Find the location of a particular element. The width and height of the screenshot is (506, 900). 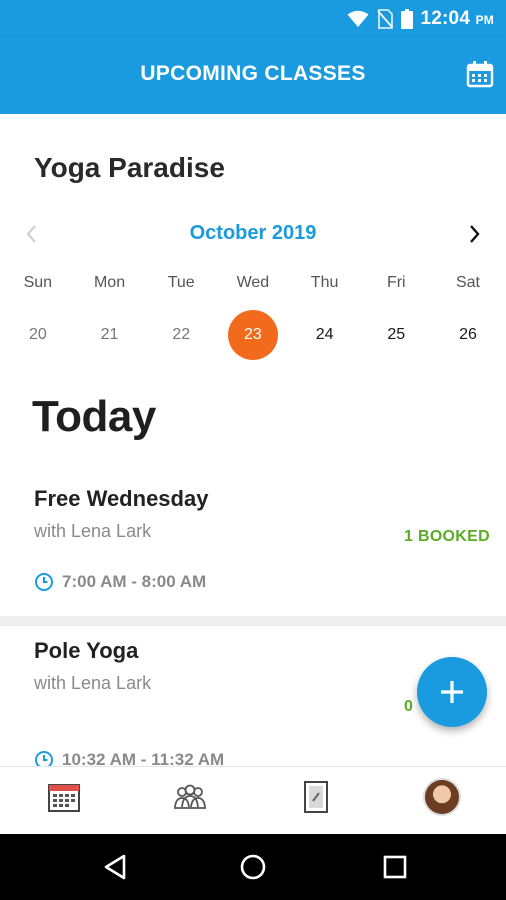

no-sim-icon is located at coordinates (384, 19).